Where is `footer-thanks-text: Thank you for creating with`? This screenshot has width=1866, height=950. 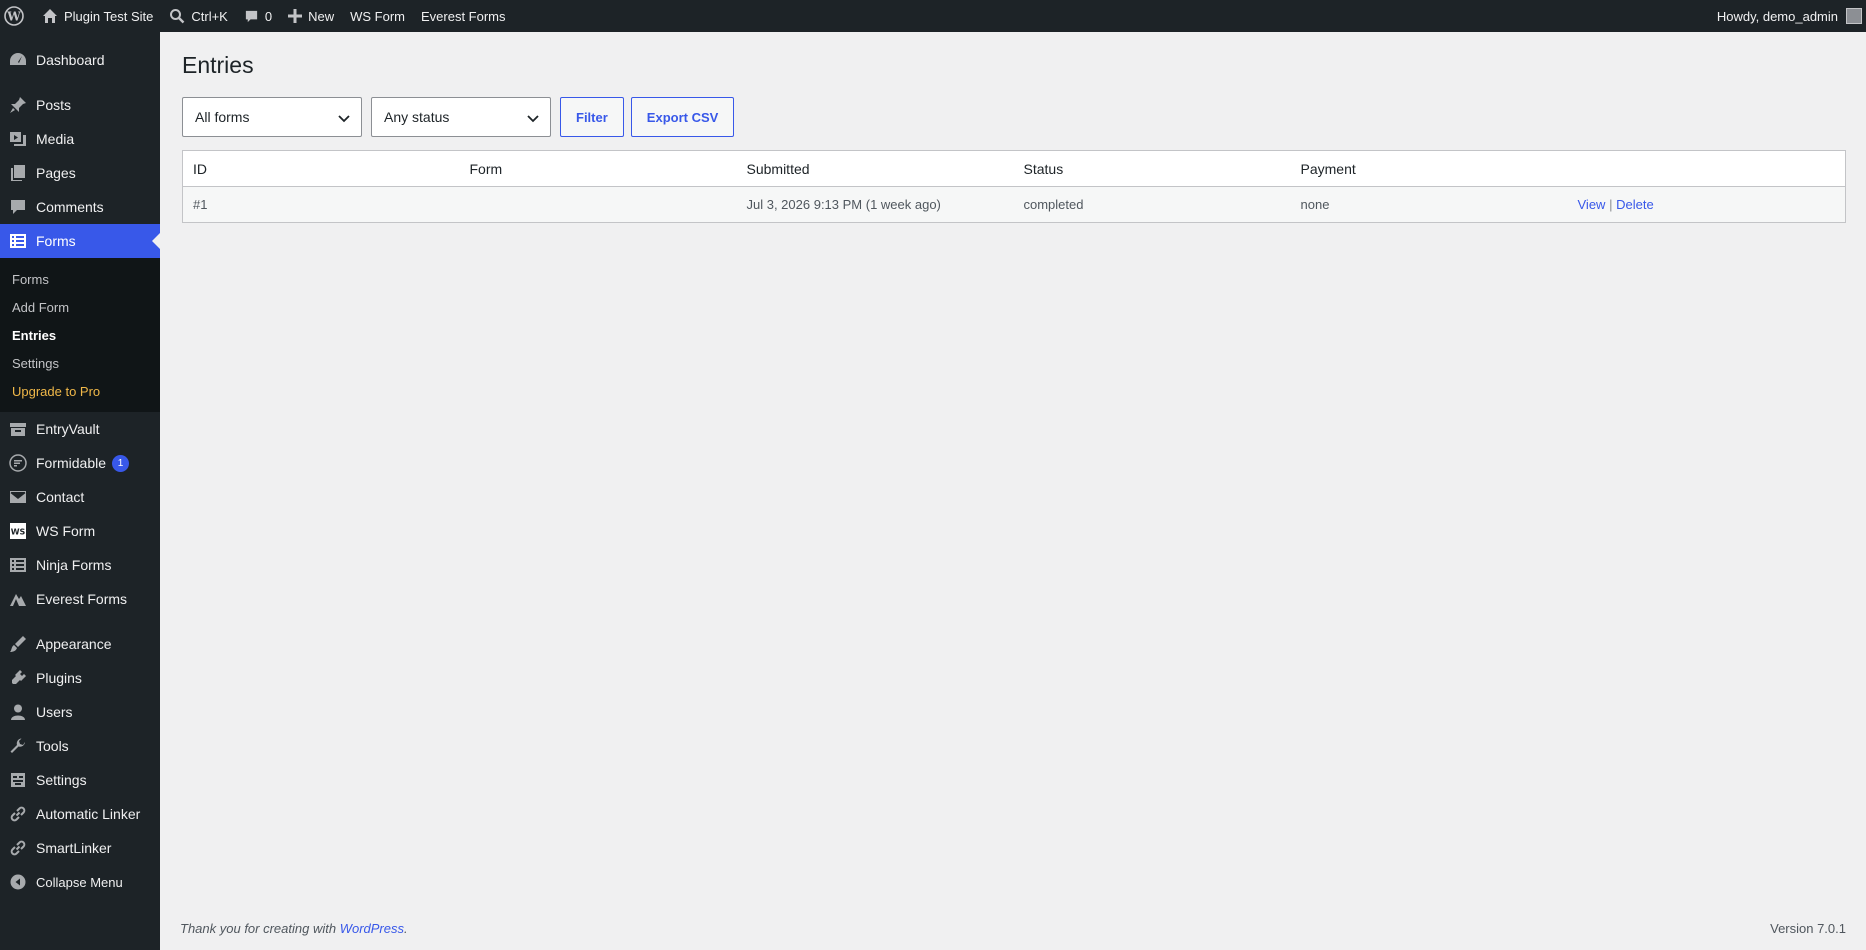 footer-thanks-text: Thank you for creating with is located at coordinates (258, 928).